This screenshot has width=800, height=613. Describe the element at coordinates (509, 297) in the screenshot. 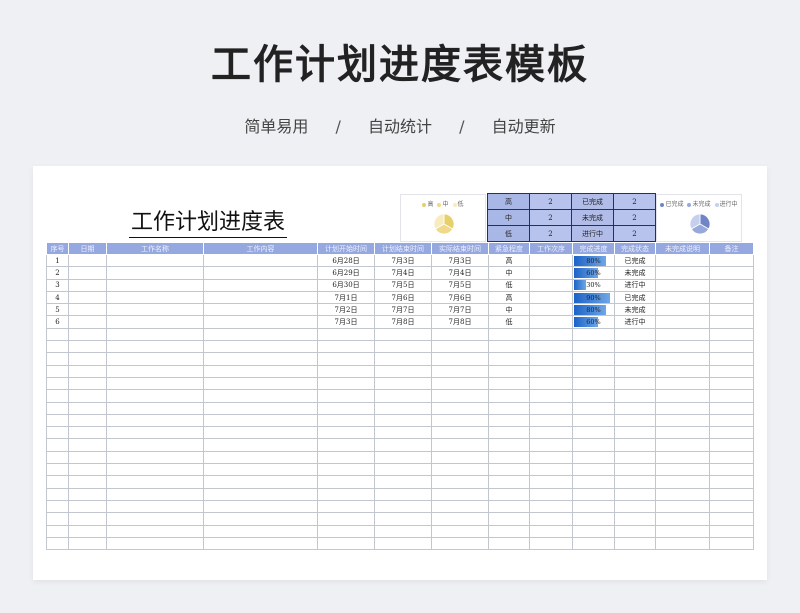

I see `table-cell: 高` at that location.